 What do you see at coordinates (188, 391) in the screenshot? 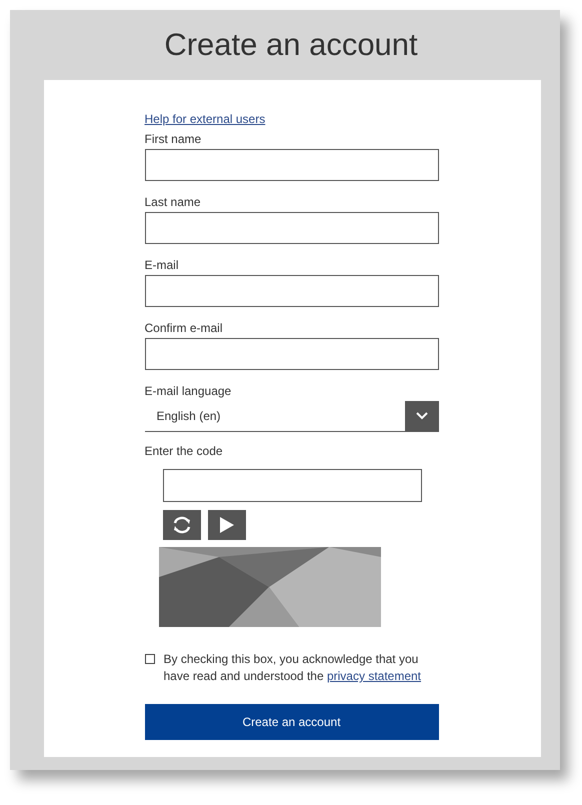
I see `field-label: E-mail language` at bounding box center [188, 391].